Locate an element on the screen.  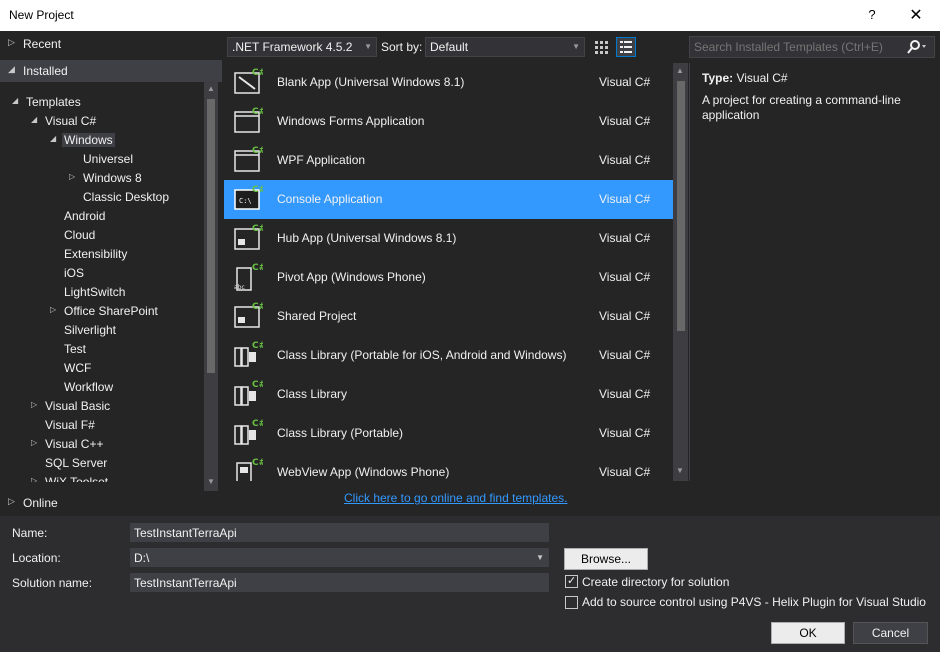
tree-item: Classic Desktop is located at coordinates (102, 197).